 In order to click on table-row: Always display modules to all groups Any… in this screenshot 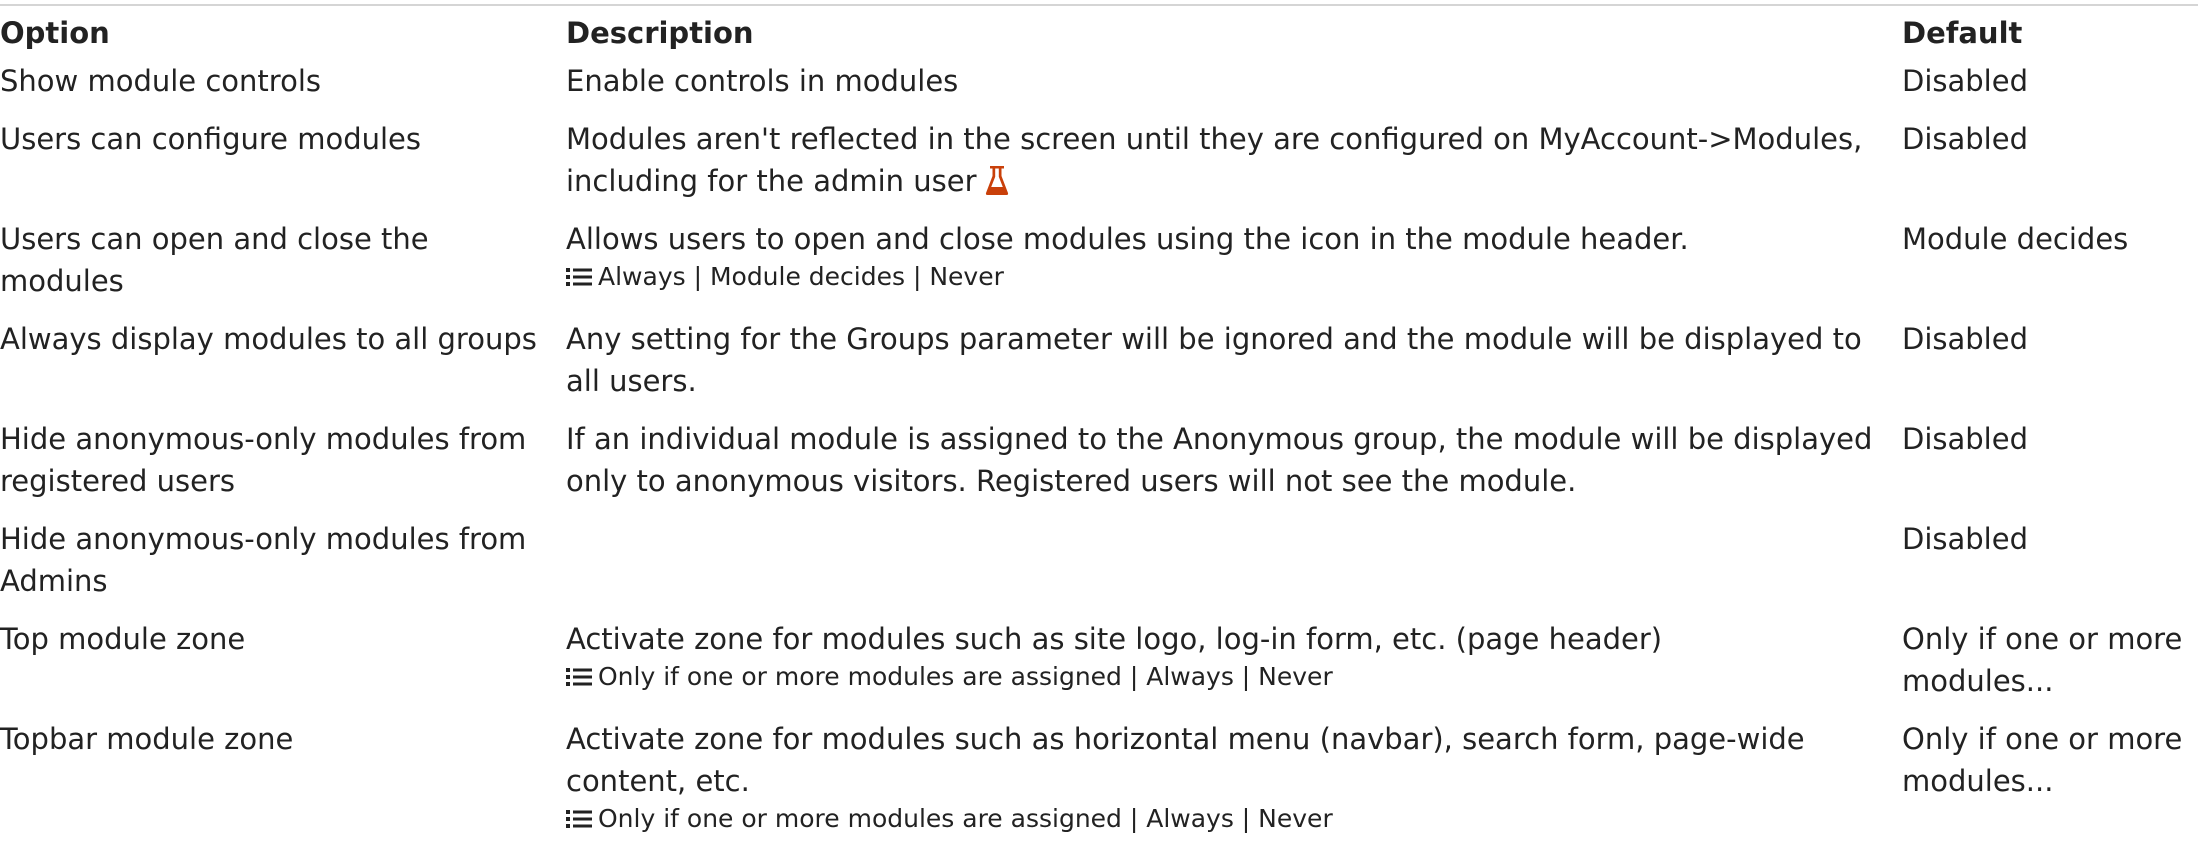, I will do `click(1099, 362)`.